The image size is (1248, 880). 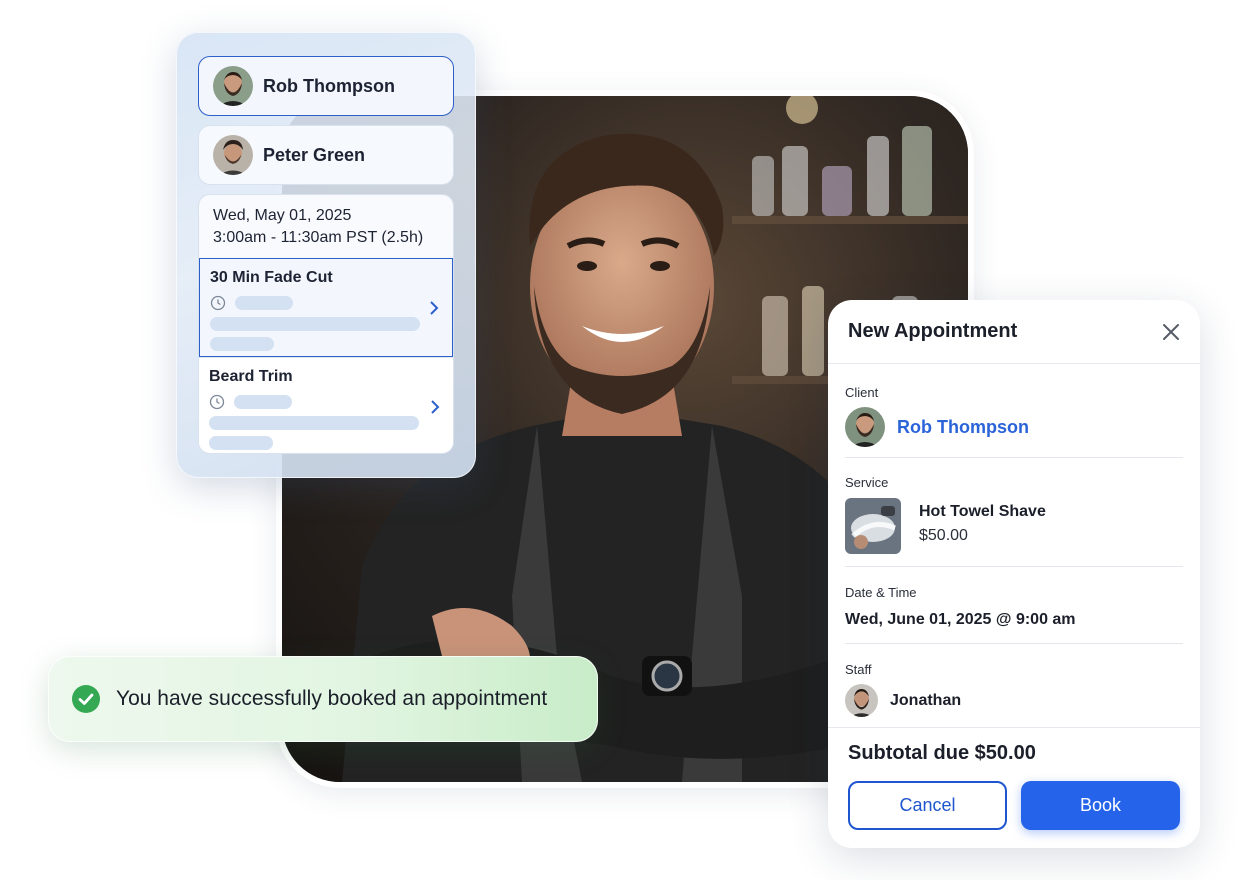 What do you see at coordinates (873, 526) in the screenshot?
I see `service-thumbnail` at bounding box center [873, 526].